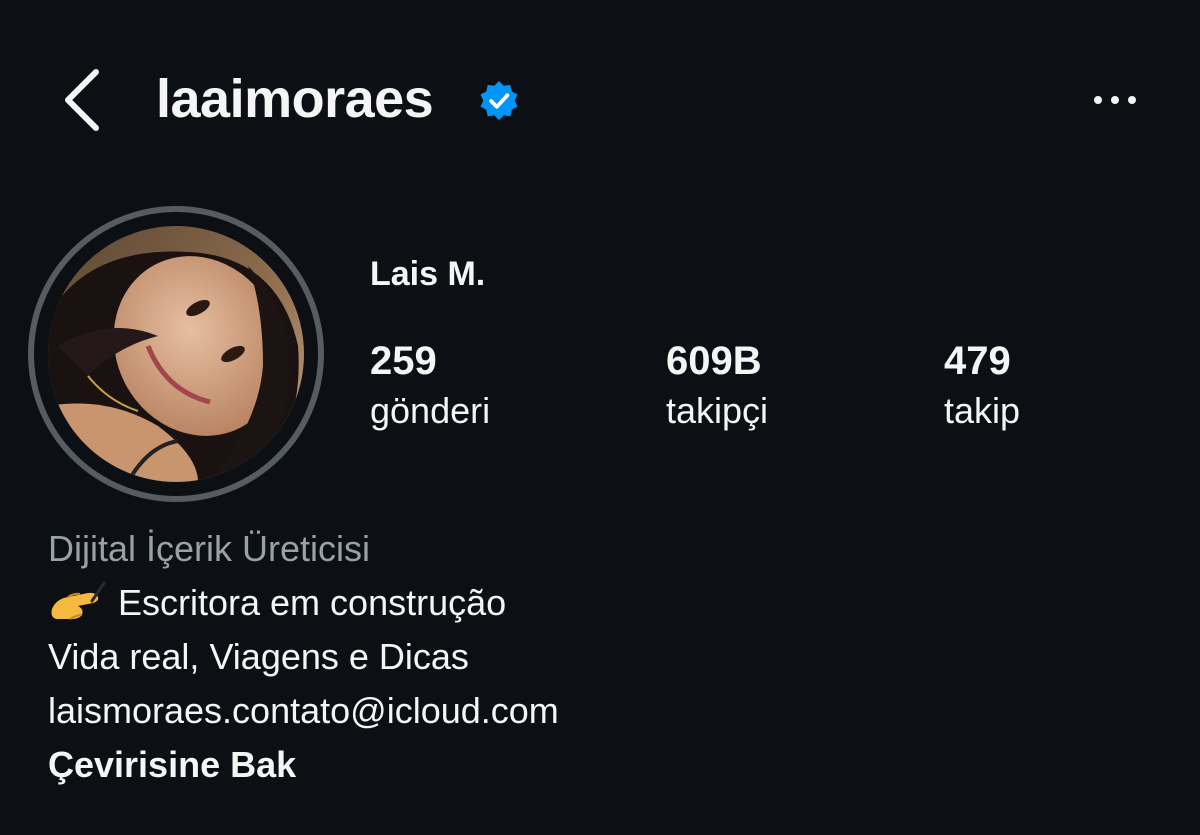 Image resolution: width=1200 pixels, height=835 pixels. Describe the element at coordinates (430, 410) in the screenshot. I see `posts-label: gönderi` at that location.